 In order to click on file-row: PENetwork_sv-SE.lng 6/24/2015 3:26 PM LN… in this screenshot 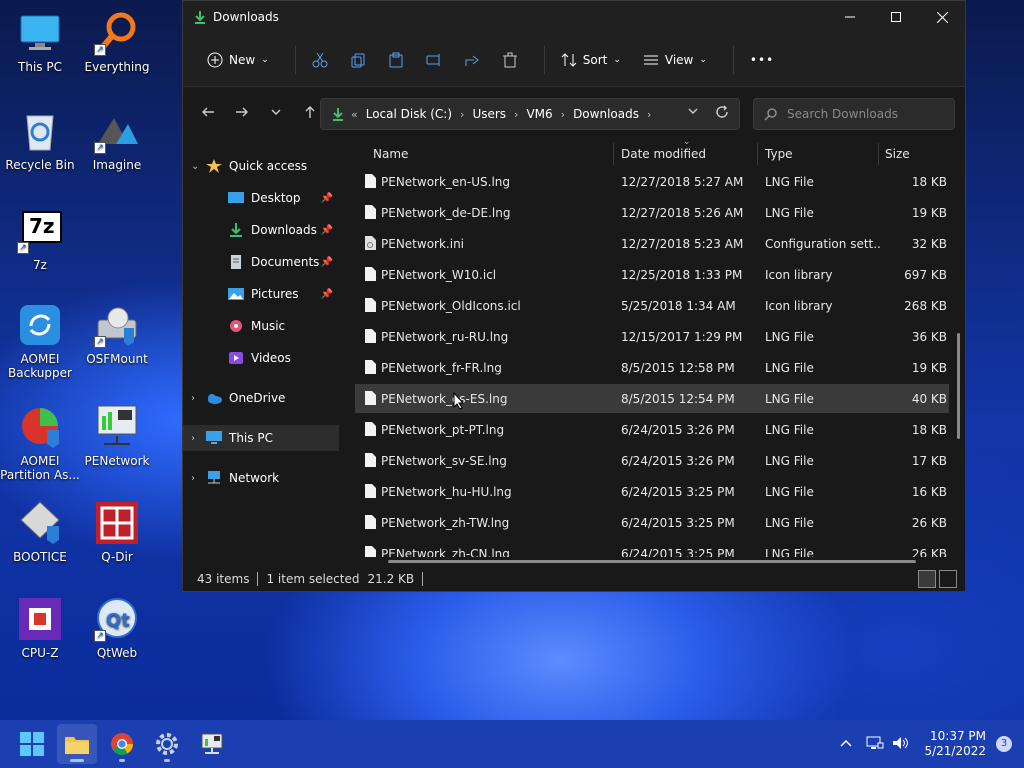, I will do `click(652, 460)`.